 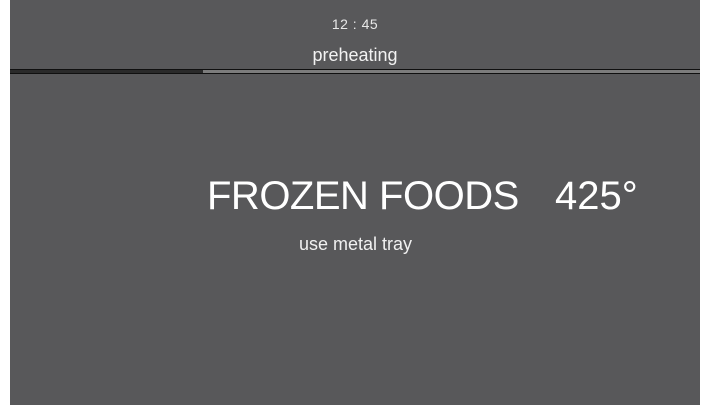 I want to click on target-temperature: 425°, so click(x=596, y=196).